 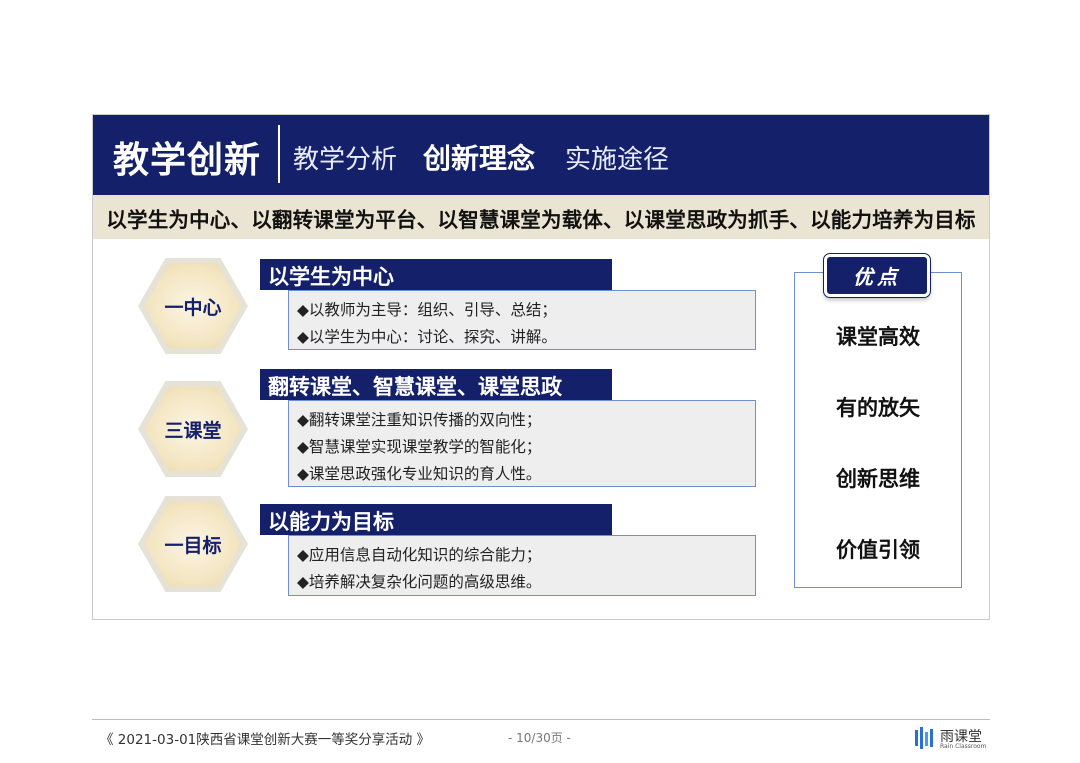 What do you see at coordinates (279, 154) in the screenshot?
I see `header-divider` at bounding box center [279, 154].